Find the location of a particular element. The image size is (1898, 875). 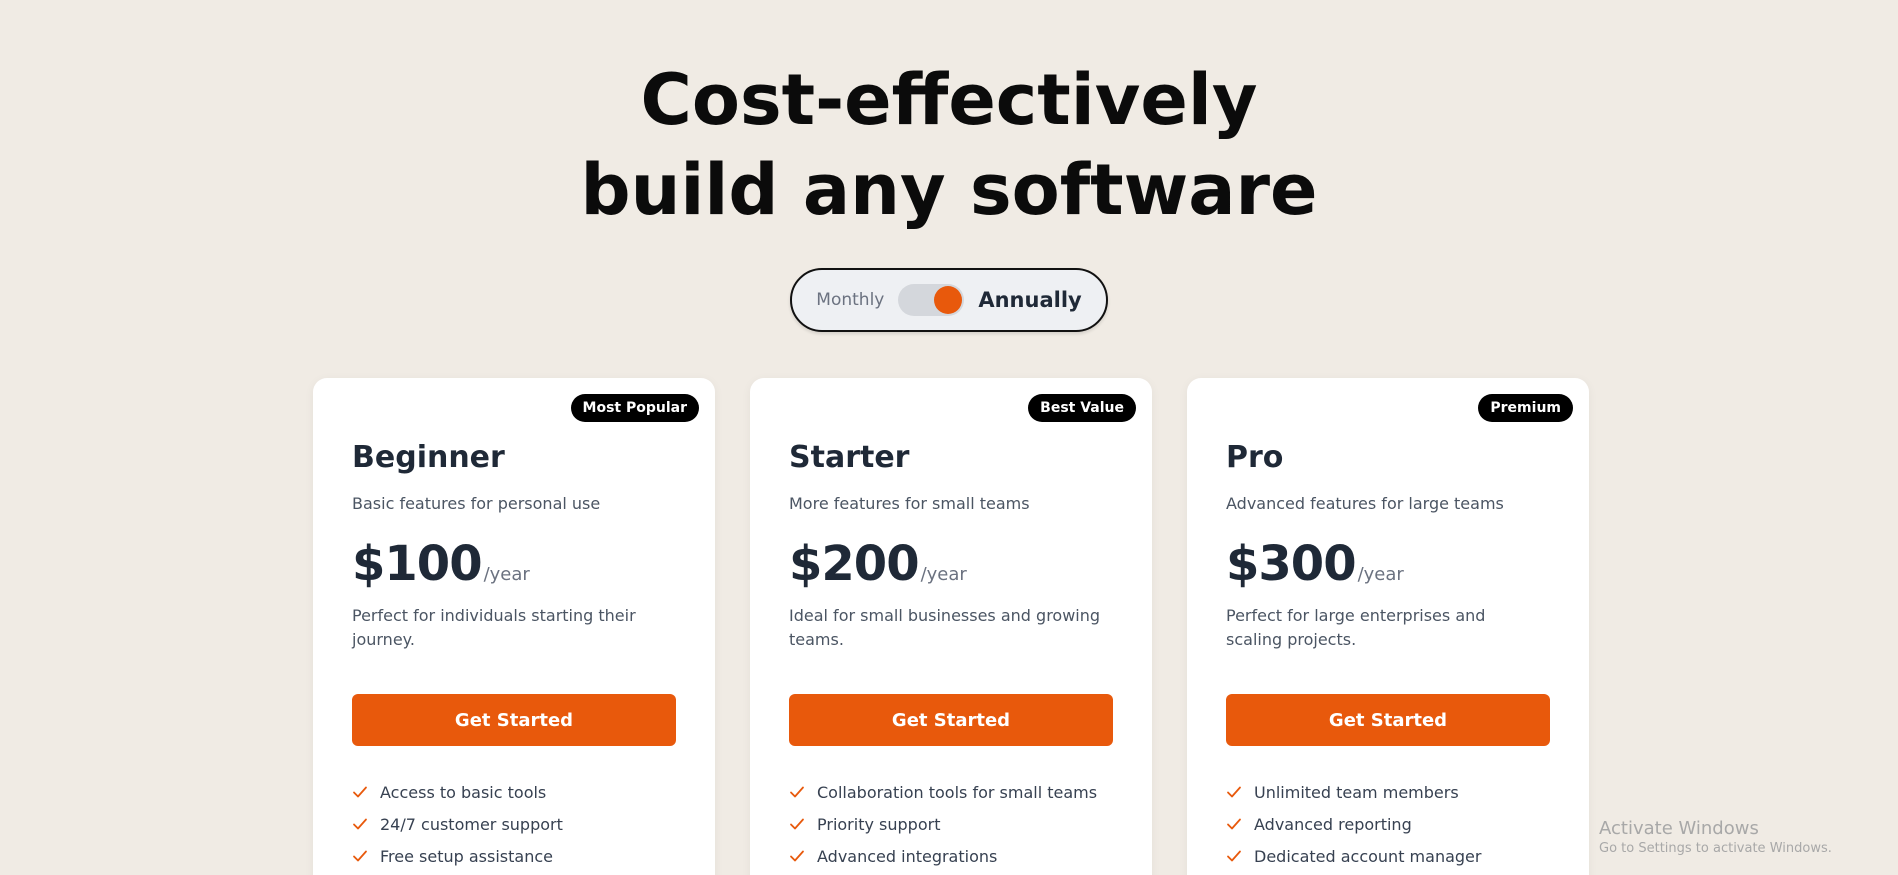

price-row: $300 /year is located at coordinates (1315, 564).